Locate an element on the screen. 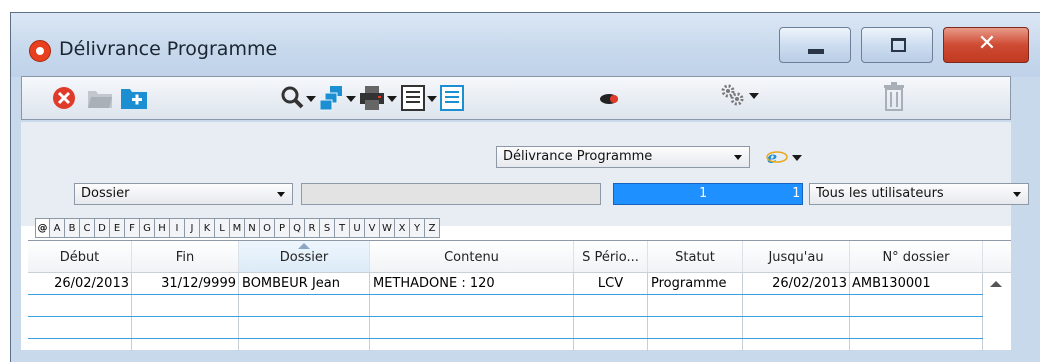 Image resolution: width=1040 pixels, height=362 pixels. alphabet-tab-a: A is located at coordinates (57, 228).